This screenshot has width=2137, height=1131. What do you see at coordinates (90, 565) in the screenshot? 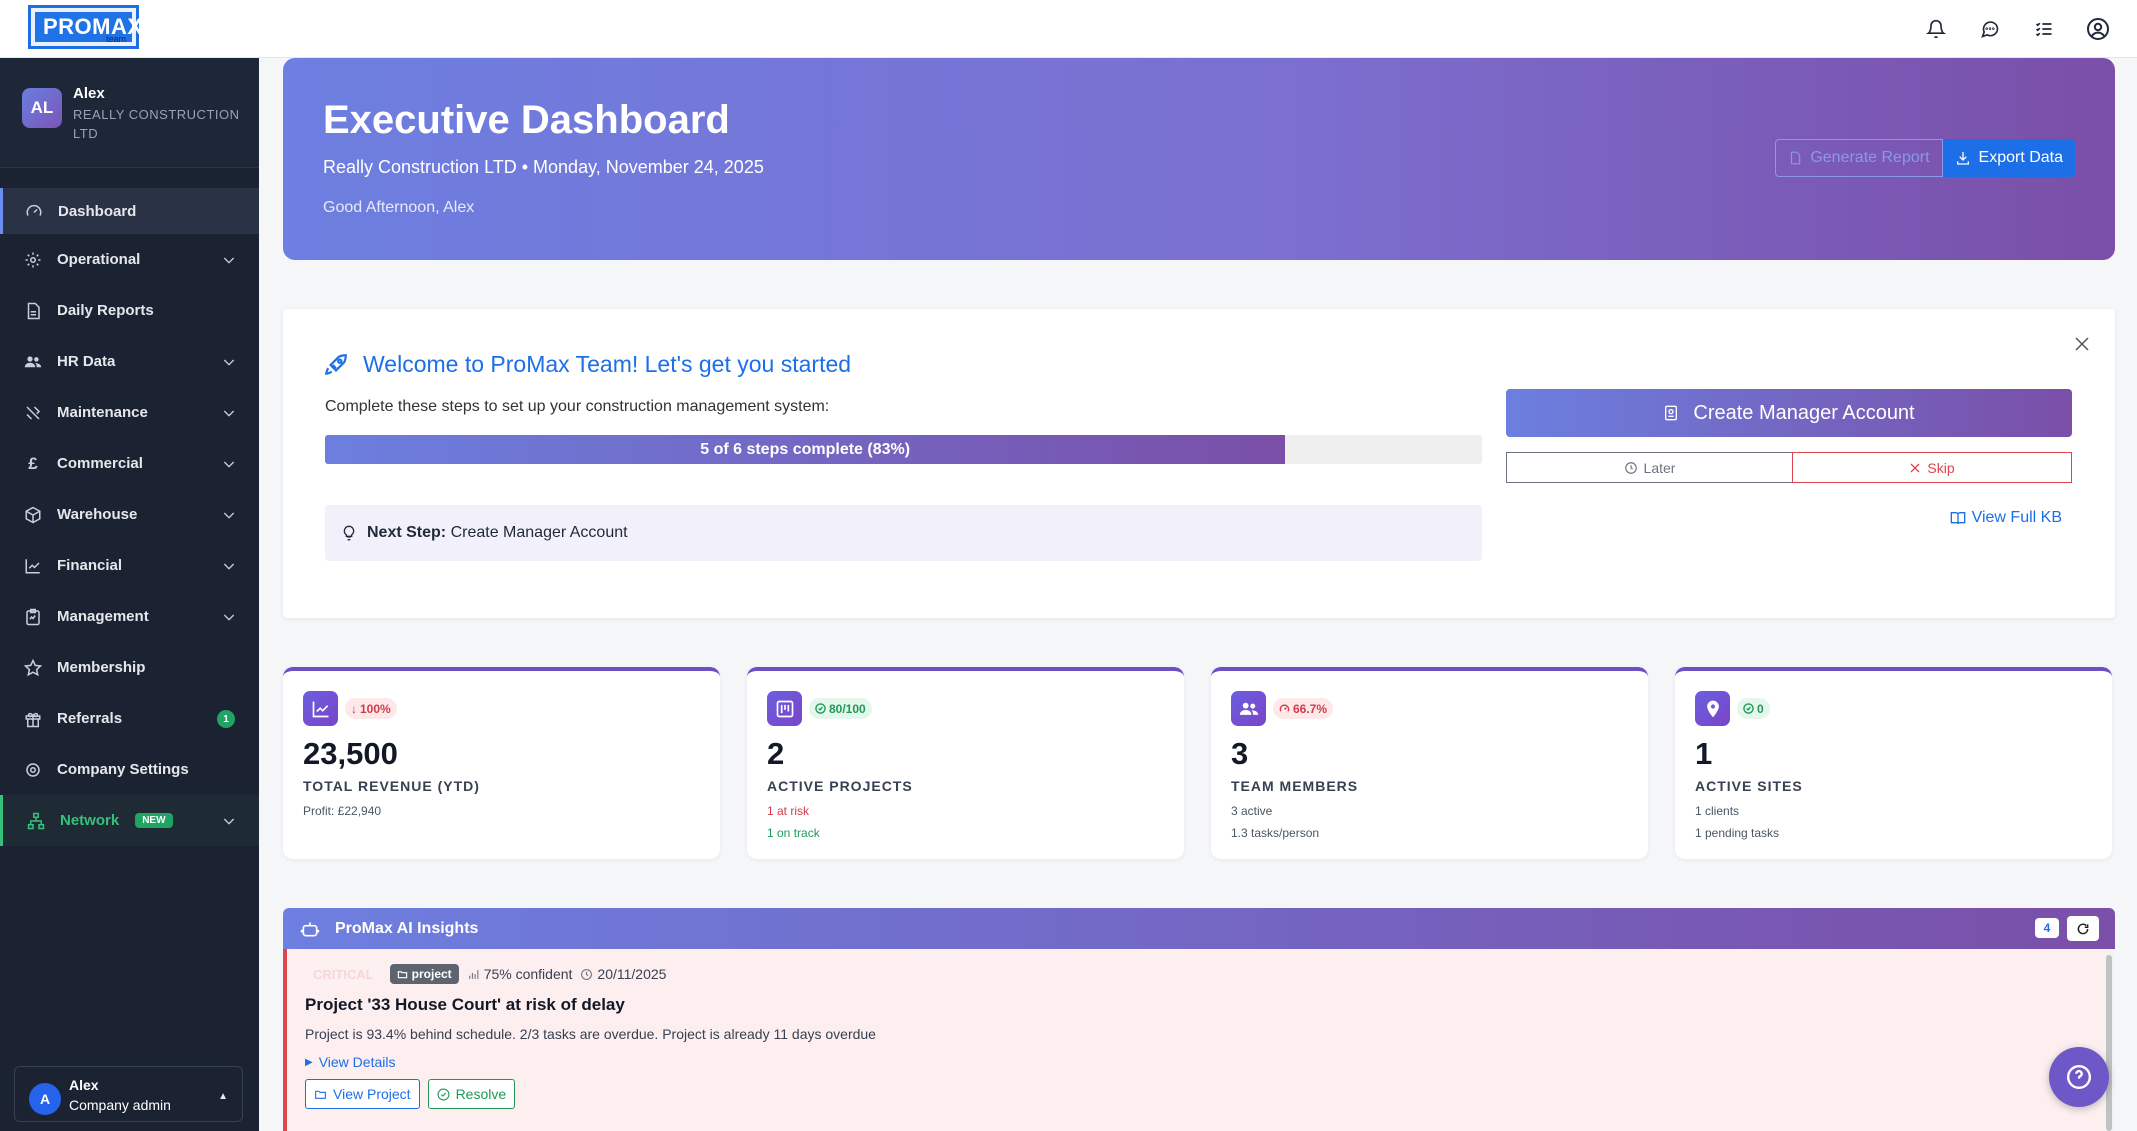
I see `sidebar-item-label: Financial` at bounding box center [90, 565].